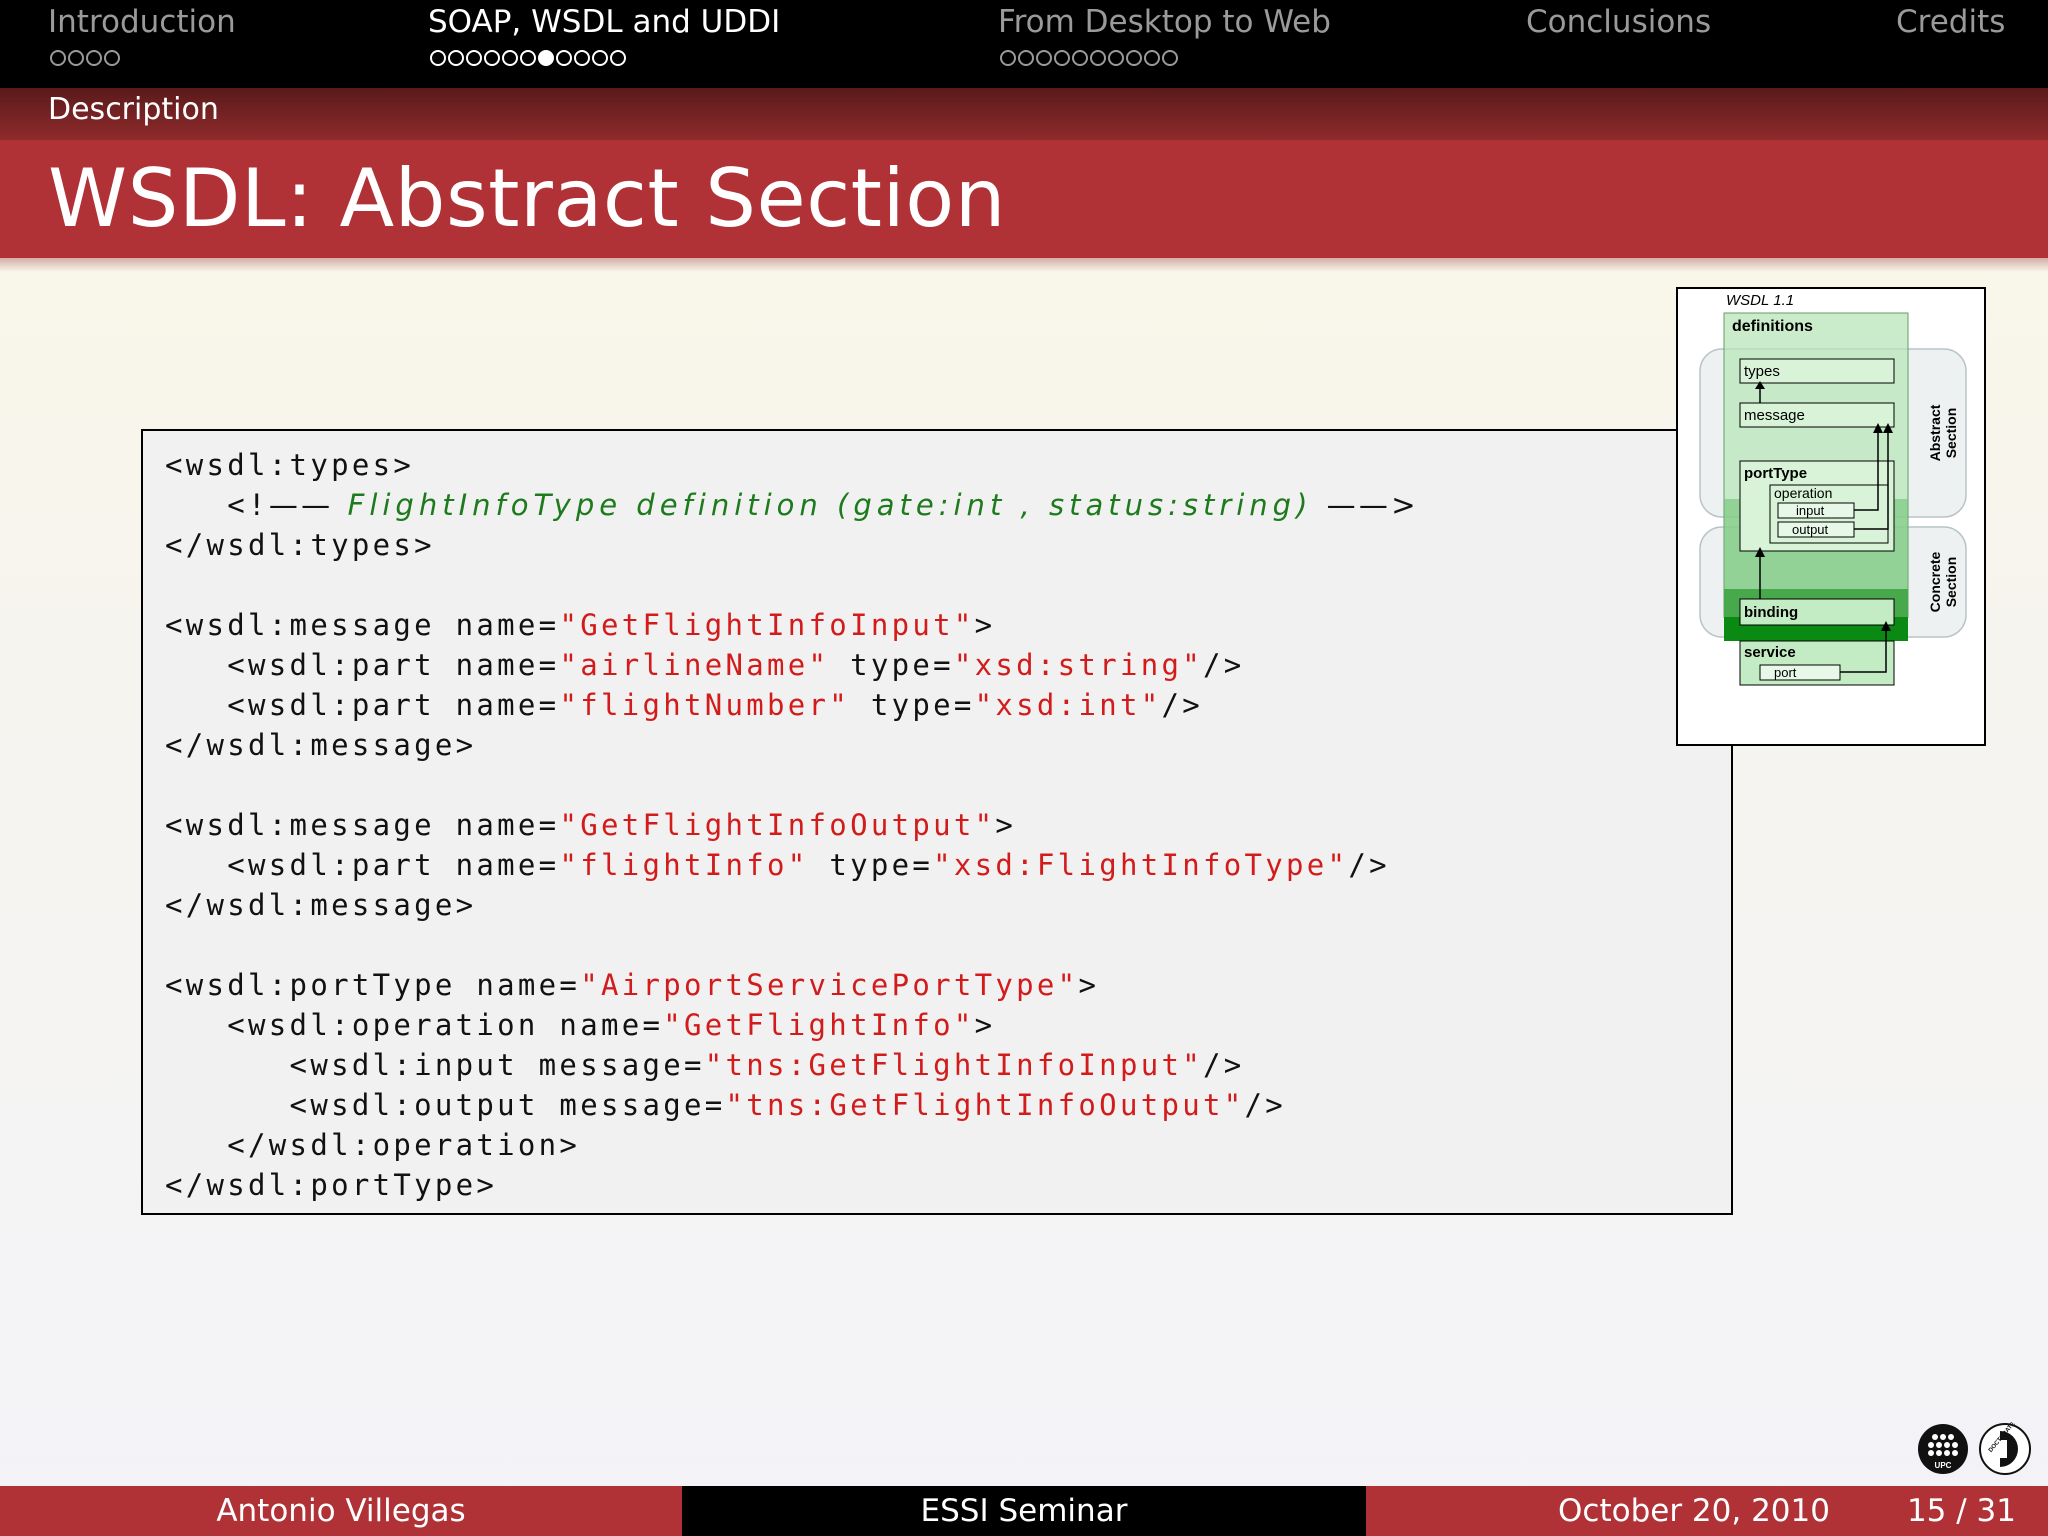 The height and width of the screenshot is (1536, 2048). I want to click on code-string: "airlineName", so click(694, 665).